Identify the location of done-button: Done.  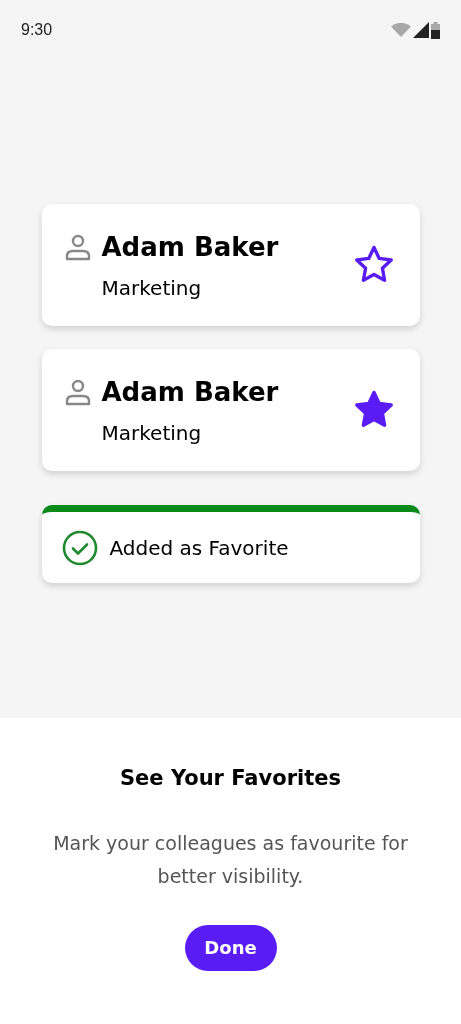
(230, 947).